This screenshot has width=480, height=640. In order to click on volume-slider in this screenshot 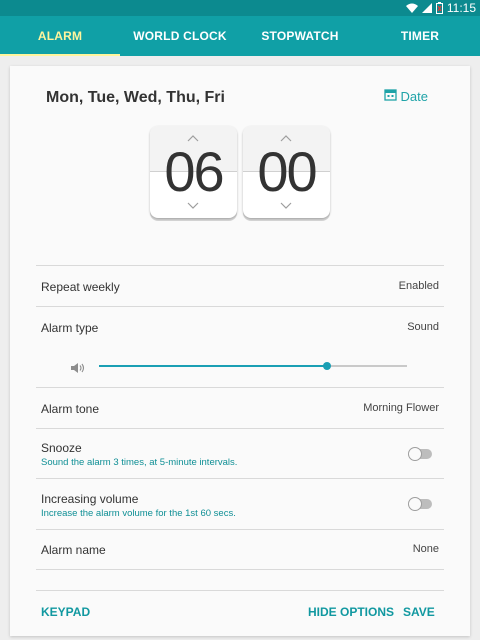, I will do `click(253, 366)`.